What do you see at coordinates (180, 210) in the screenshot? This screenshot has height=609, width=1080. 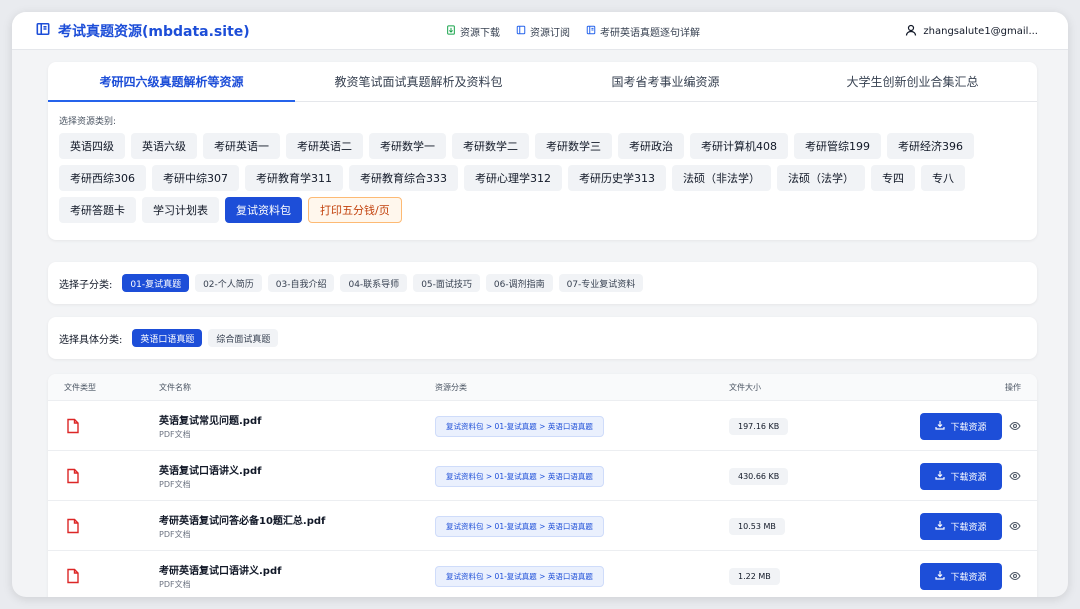 I see `category-chip: 学习计划表` at bounding box center [180, 210].